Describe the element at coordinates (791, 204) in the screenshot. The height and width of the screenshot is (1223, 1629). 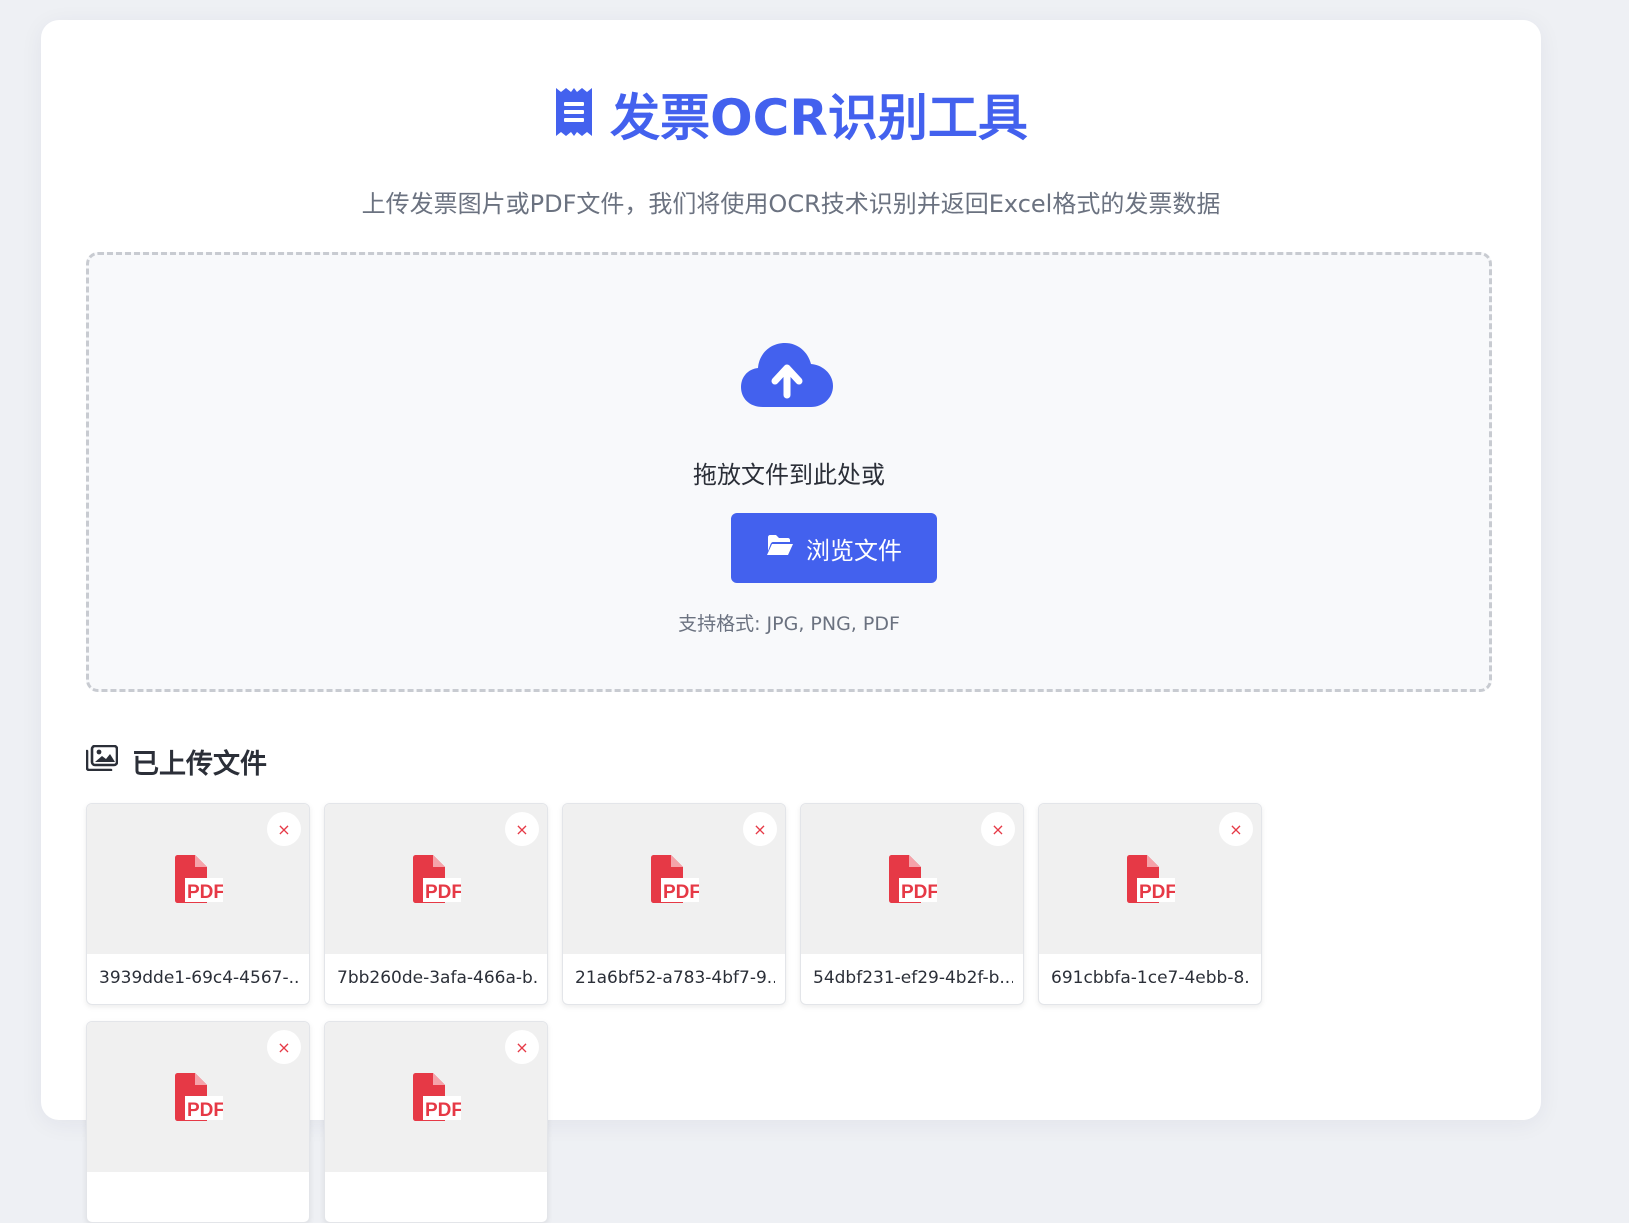
I see `page-subtitle: 上传发票图片或PDF文件，我们将使用OCR技术识别并返回Excel格式的发票数据` at that location.